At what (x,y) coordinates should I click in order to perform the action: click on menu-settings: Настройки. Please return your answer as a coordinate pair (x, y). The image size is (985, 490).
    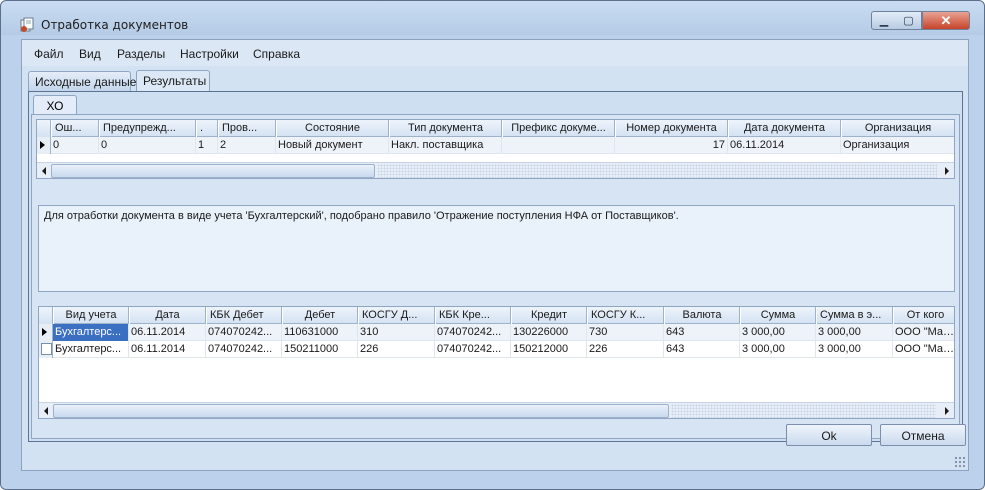
    Looking at the image, I should click on (209, 54).